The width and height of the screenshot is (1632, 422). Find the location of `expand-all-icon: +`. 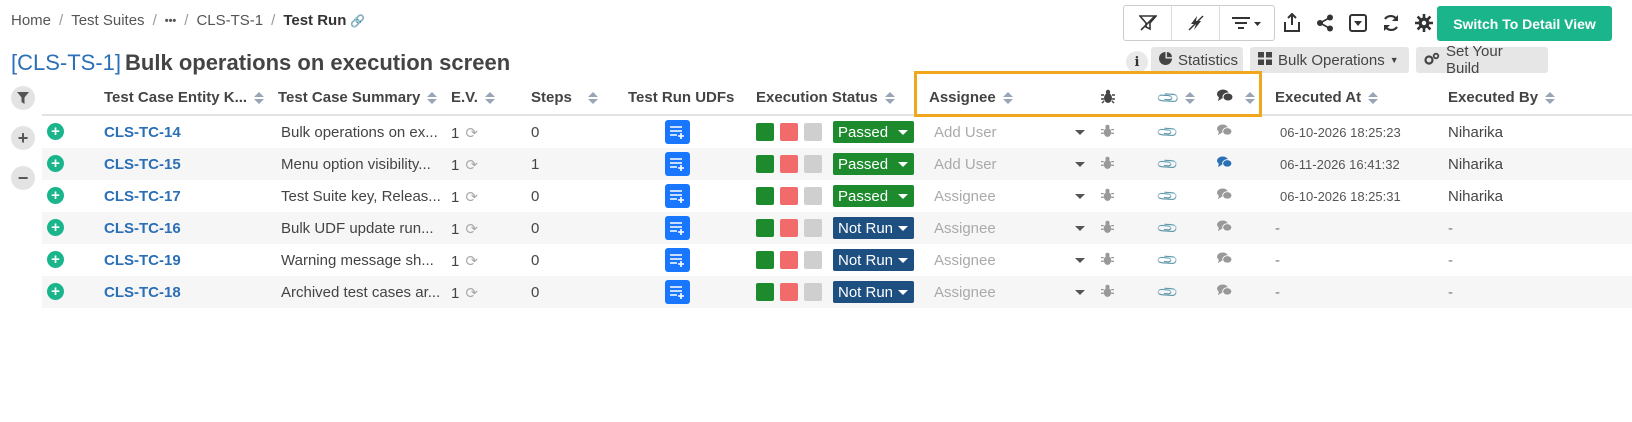

expand-all-icon: + is located at coordinates (23, 138).